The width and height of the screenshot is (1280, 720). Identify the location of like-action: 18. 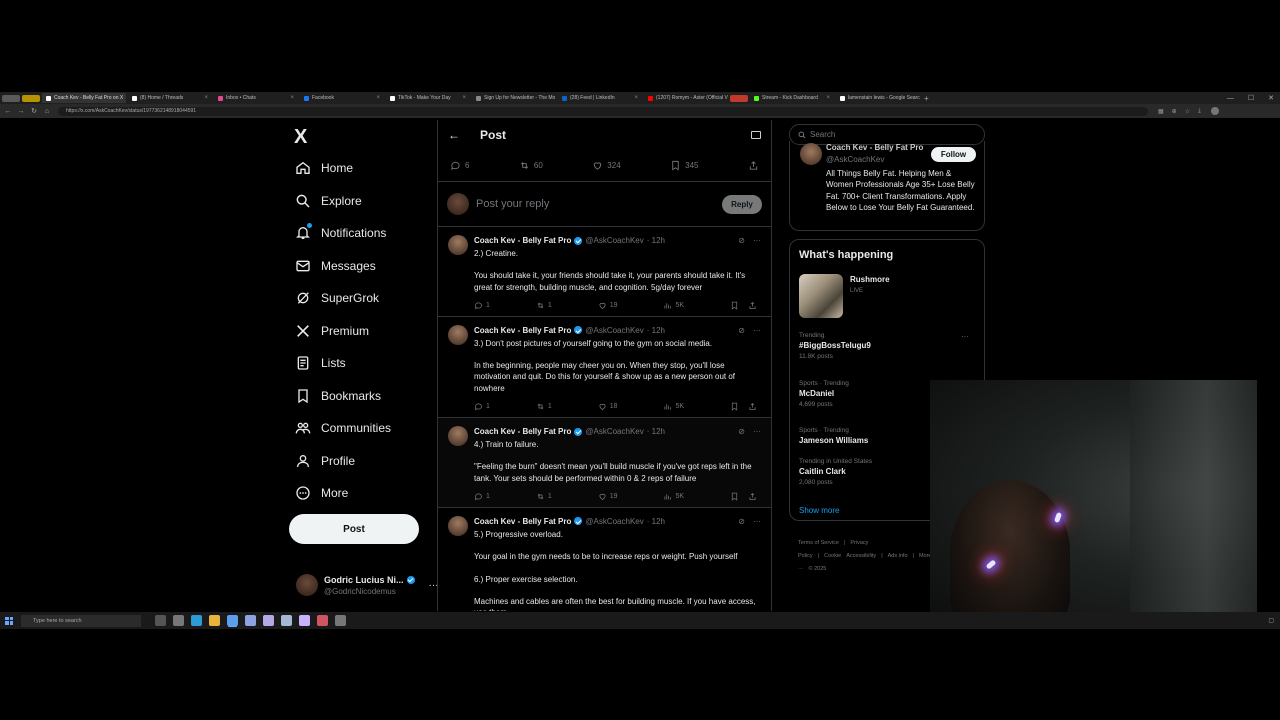
(608, 406).